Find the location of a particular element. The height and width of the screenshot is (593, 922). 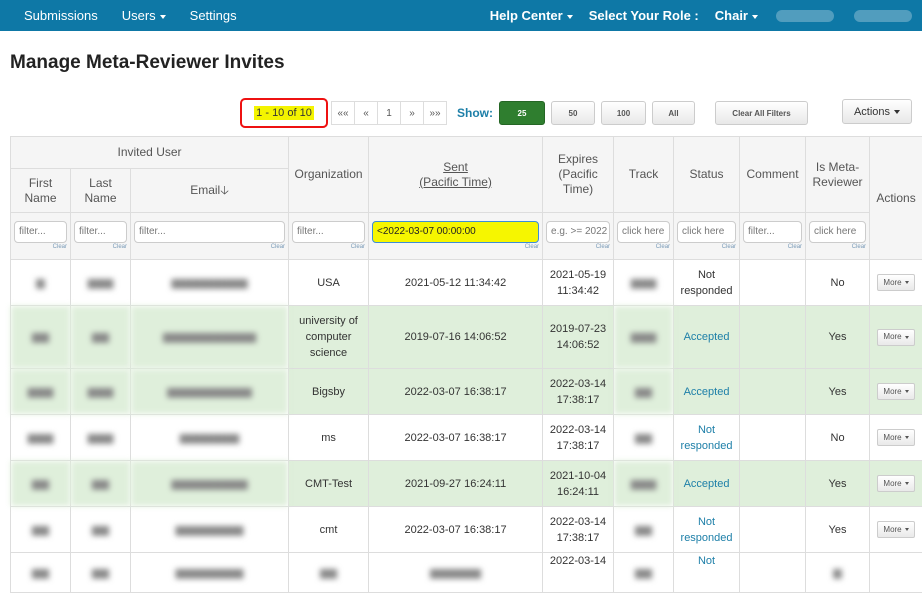

show-100-button: 100 is located at coordinates (623, 113).